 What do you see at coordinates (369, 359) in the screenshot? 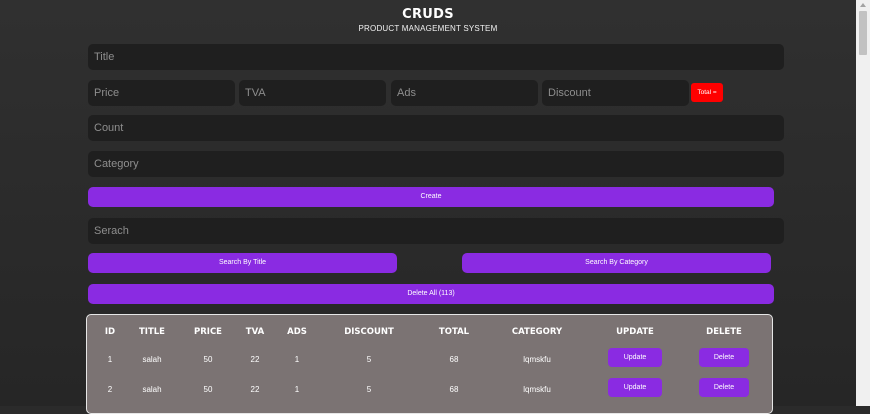
I see `row-1-discount: 5` at bounding box center [369, 359].